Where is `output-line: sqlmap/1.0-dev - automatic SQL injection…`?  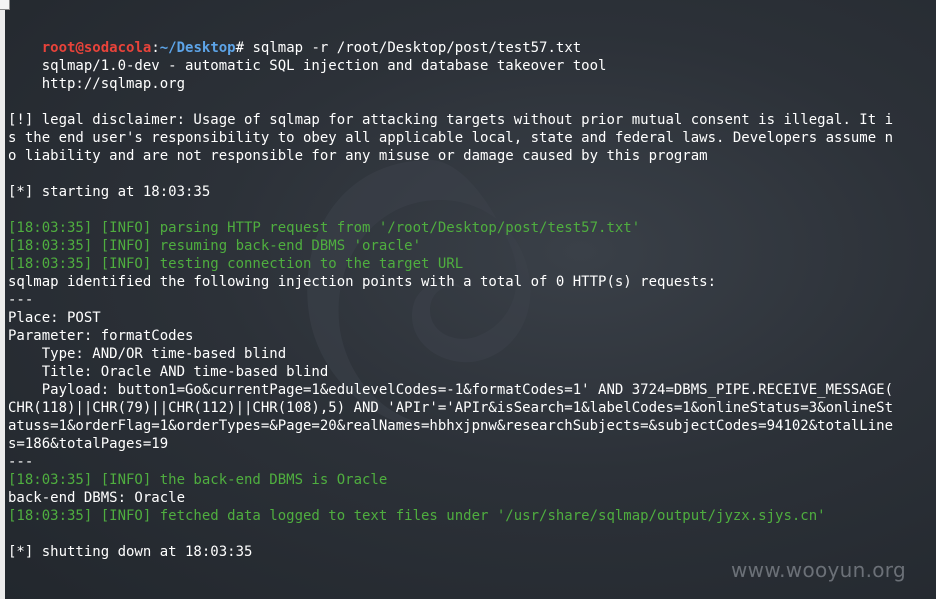
output-line: sqlmap/1.0-dev - automatic SQL injection… is located at coordinates (307, 66).